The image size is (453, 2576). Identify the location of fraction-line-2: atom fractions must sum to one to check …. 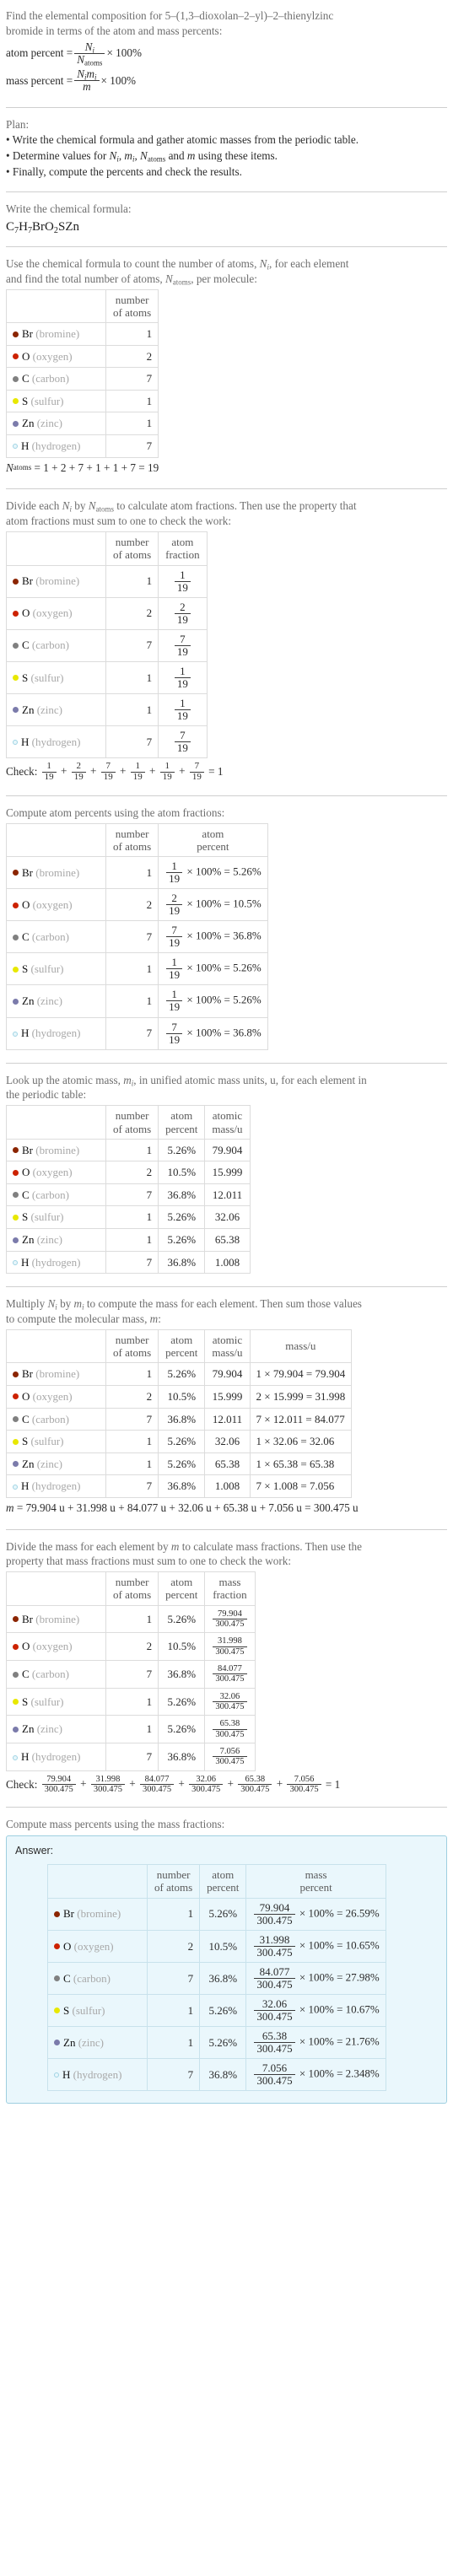
(119, 521).